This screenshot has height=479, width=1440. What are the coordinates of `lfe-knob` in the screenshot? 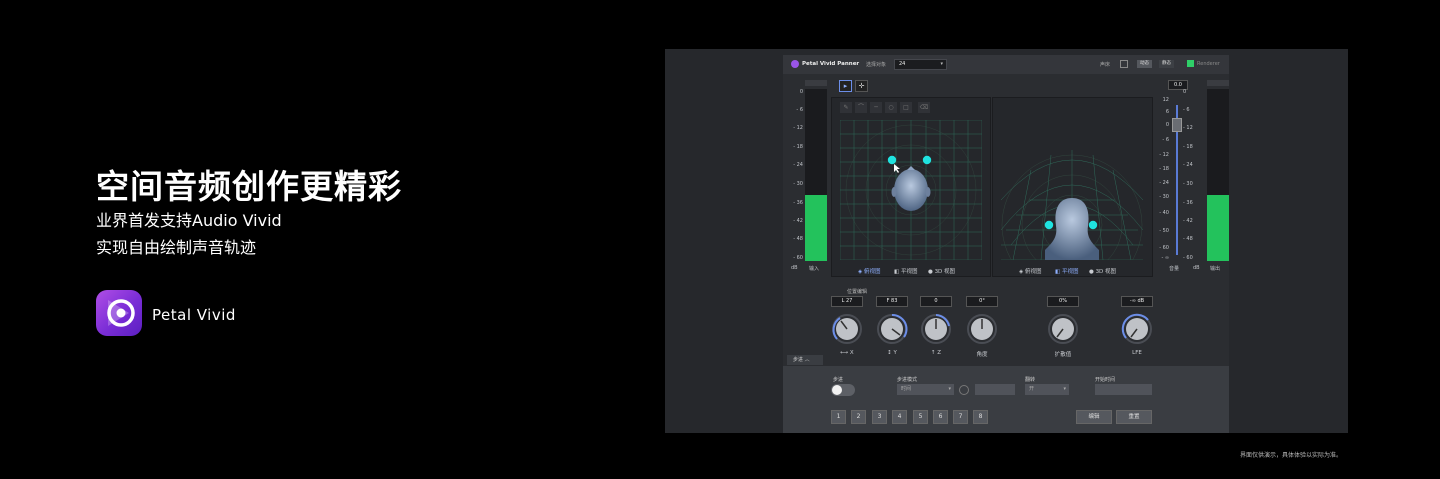 It's located at (1137, 329).